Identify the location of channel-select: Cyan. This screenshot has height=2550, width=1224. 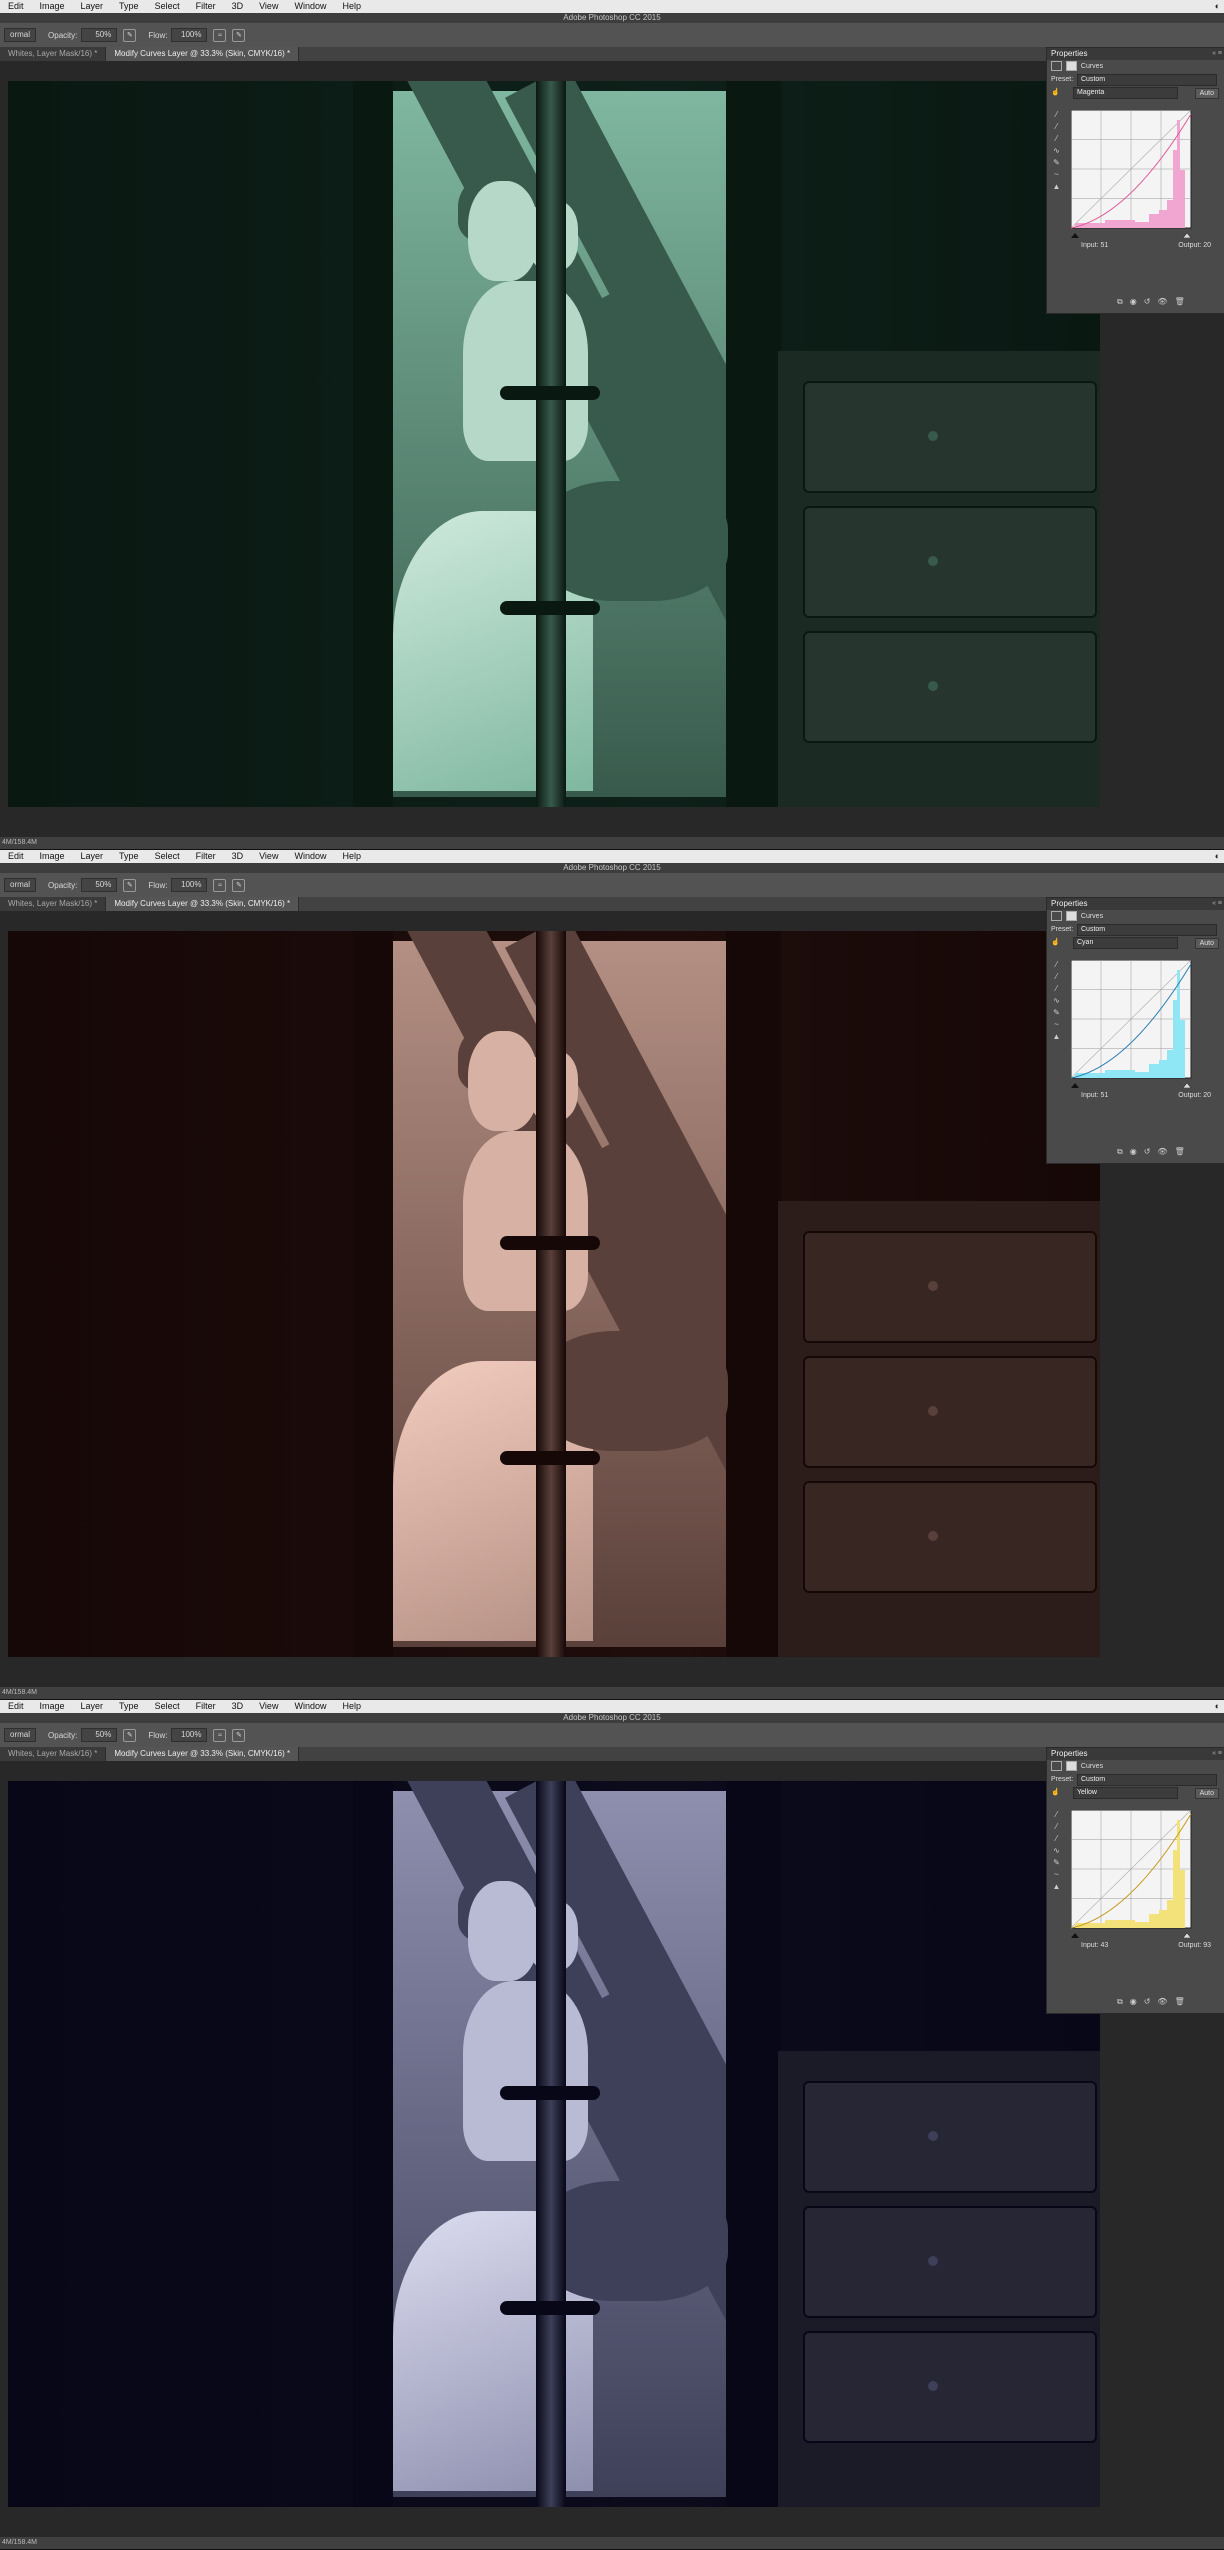
(1125, 943).